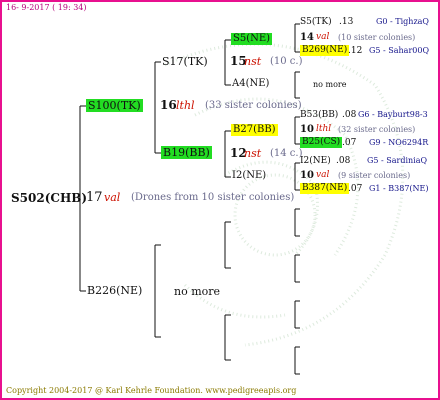 The image size is (440, 400). Describe the element at coordinates (168, 105) in the screenshot. I see `gen1-top-drone-number: 16` at that location.